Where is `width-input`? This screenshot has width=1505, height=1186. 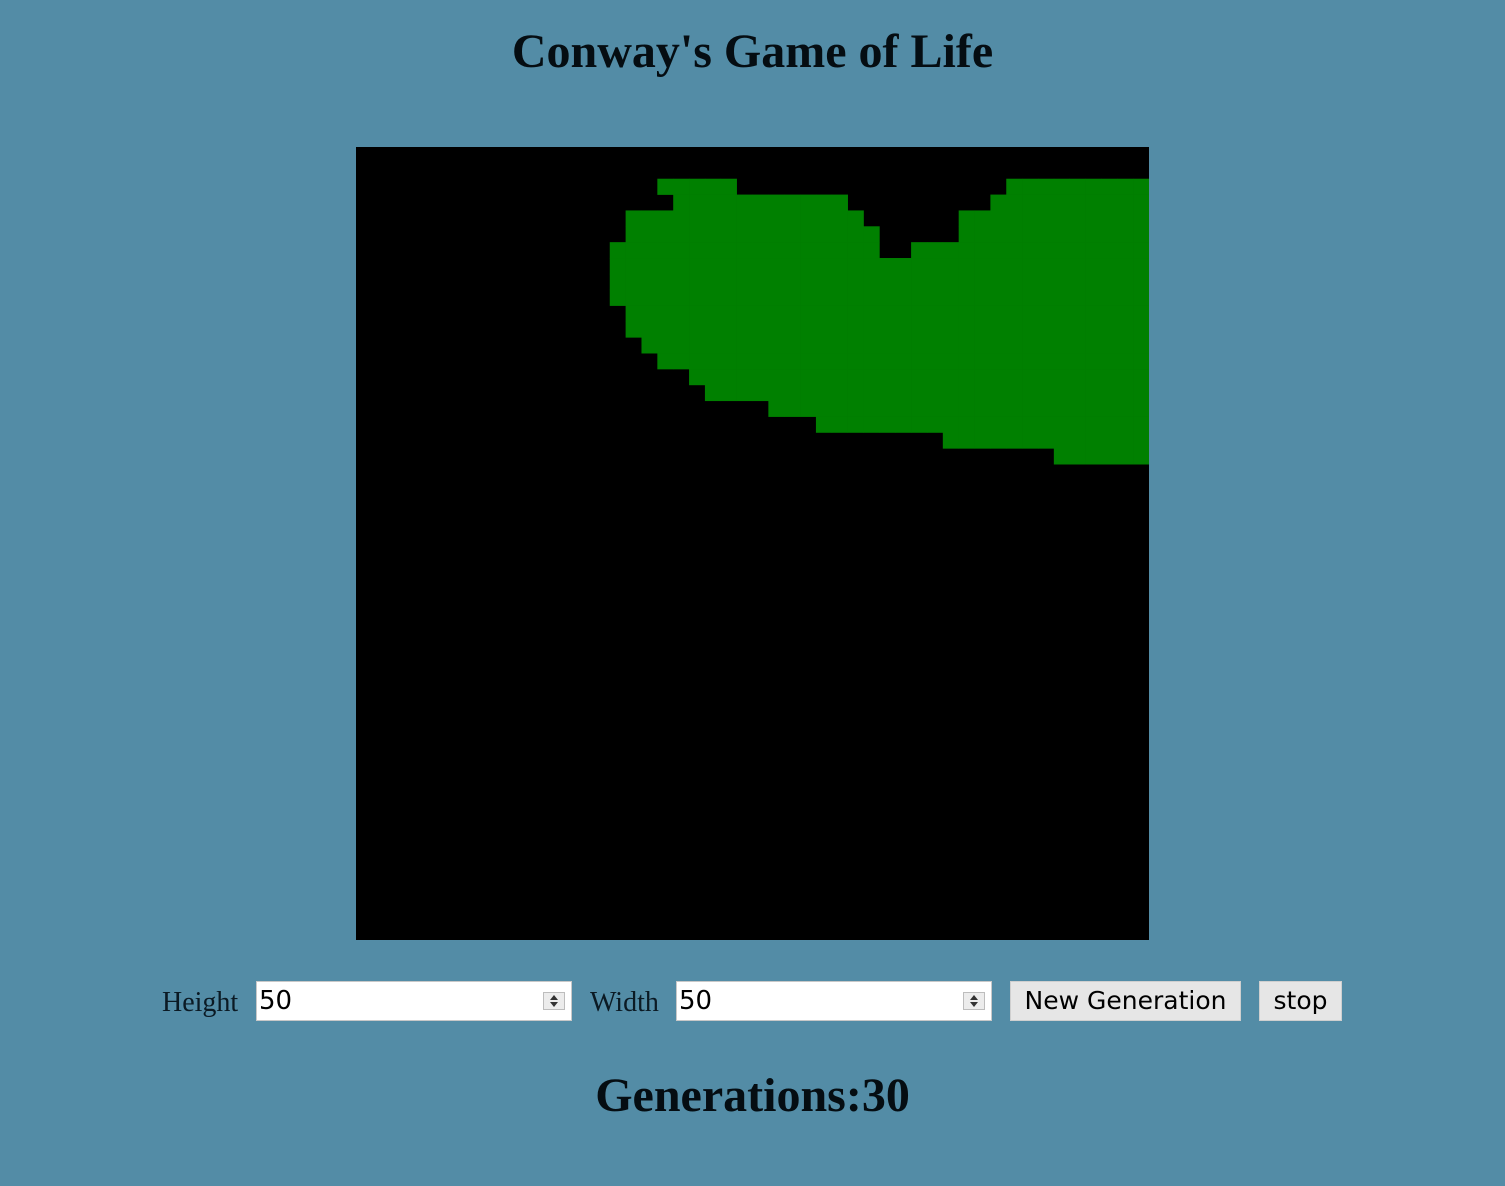
width-input is located at coordinates (819, 1001).